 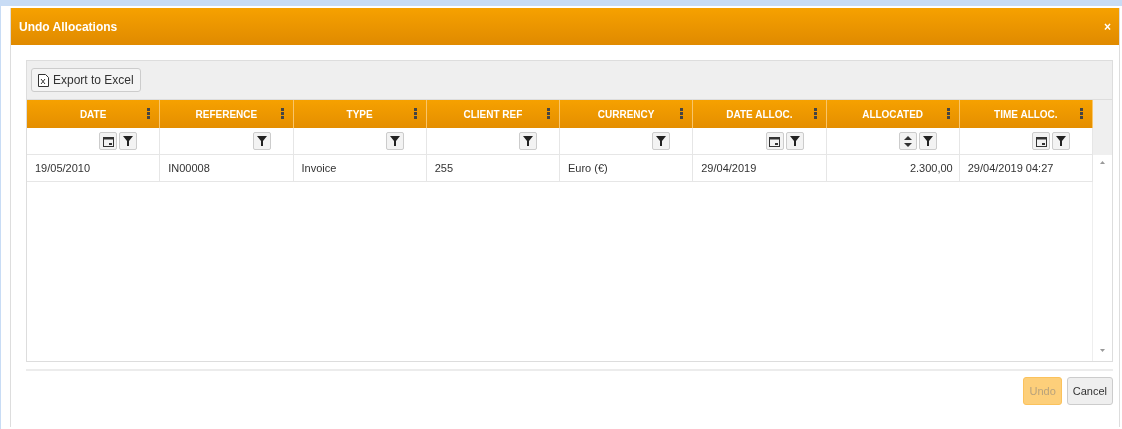 What do you see at coordinates (94, 168) in the screenshot?
I see `table-cell: 19/05/2010` at bounding box center [94, 168].